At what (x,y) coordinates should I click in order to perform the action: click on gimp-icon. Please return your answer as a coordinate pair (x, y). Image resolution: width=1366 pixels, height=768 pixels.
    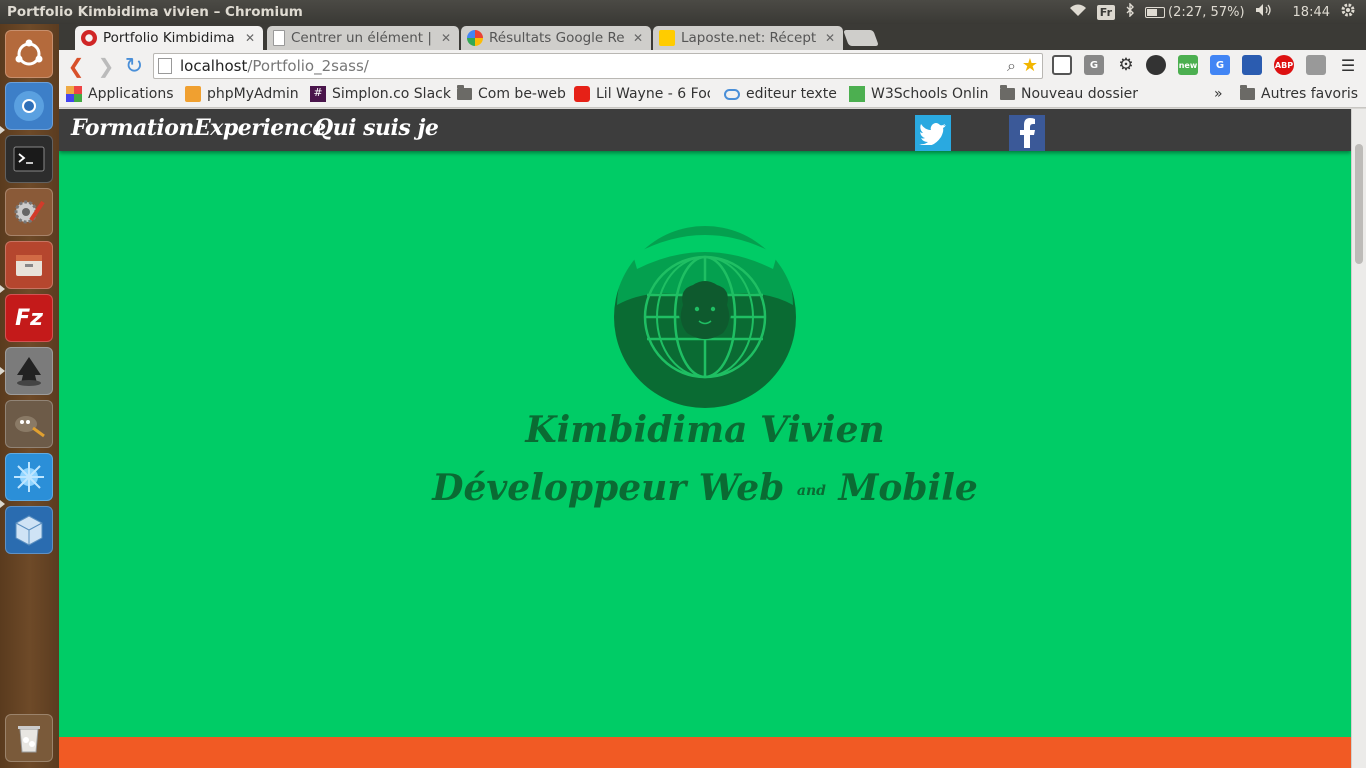
    Looking at the image, I should click on (29, 424).